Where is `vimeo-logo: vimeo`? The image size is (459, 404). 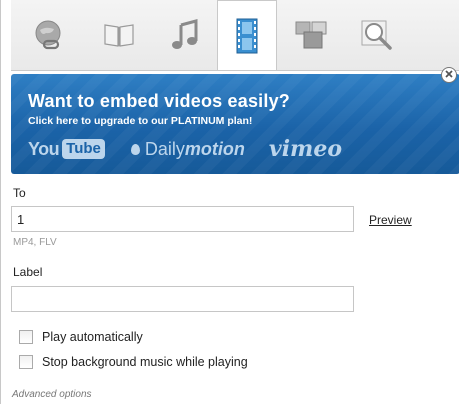
vimeo-logo: vimeo is located at coordinates (305, 149).